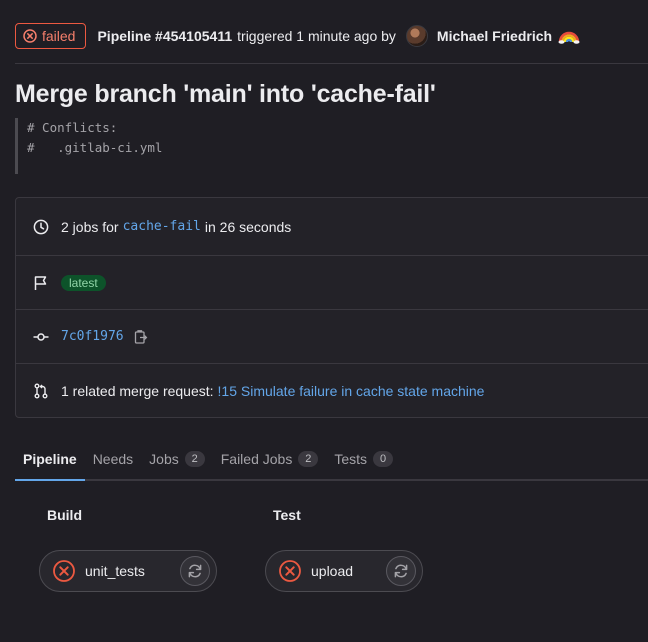  Describe the element at coordinates (332, 336) in the screenshot. I see `commit-row: 7c0f1976` at that location.